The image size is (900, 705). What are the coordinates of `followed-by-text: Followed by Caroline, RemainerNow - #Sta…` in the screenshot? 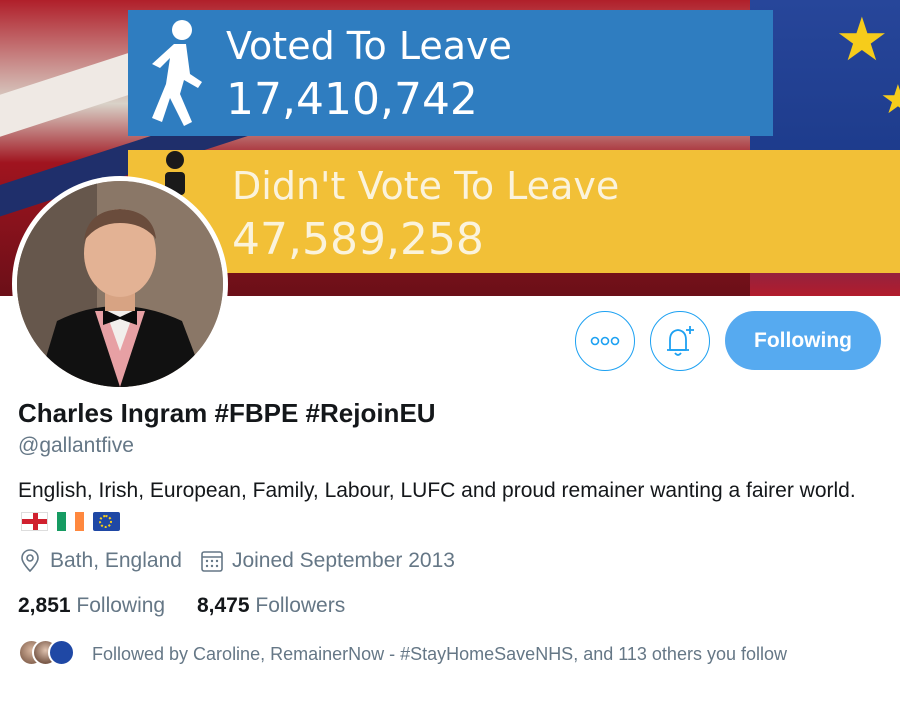 It's located at (482, 654).